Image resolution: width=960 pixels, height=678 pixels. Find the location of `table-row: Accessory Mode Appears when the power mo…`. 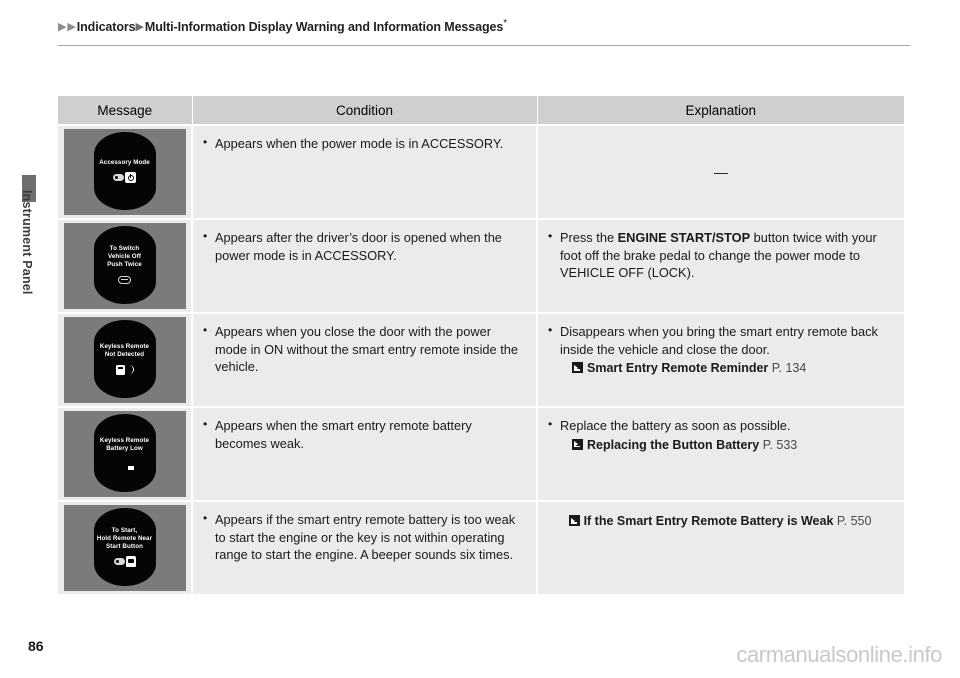

table-row: Accessory Mode Appears when the power mo… is located at coordinates (481, 172).